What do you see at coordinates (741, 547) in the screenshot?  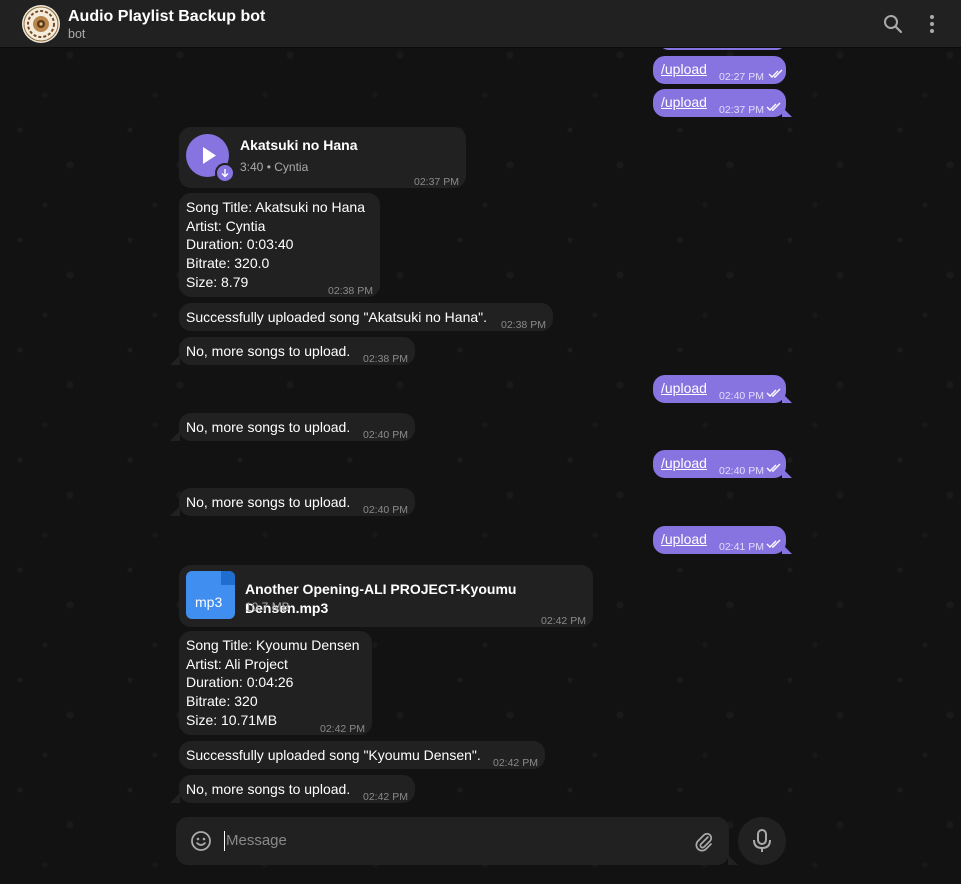 I see `message-time: 02:41 PM` at bounding box center [741, 547].